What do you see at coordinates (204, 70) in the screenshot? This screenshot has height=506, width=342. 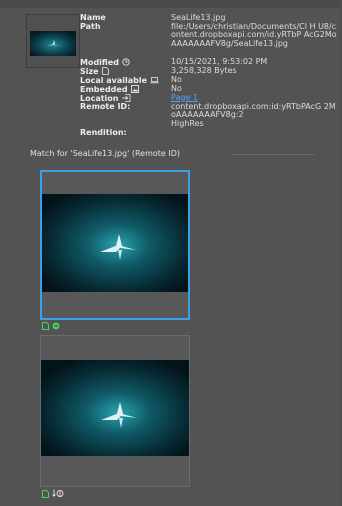 I see `size-value: 3,258,328 Bytes` at bounding box center [204, 70].